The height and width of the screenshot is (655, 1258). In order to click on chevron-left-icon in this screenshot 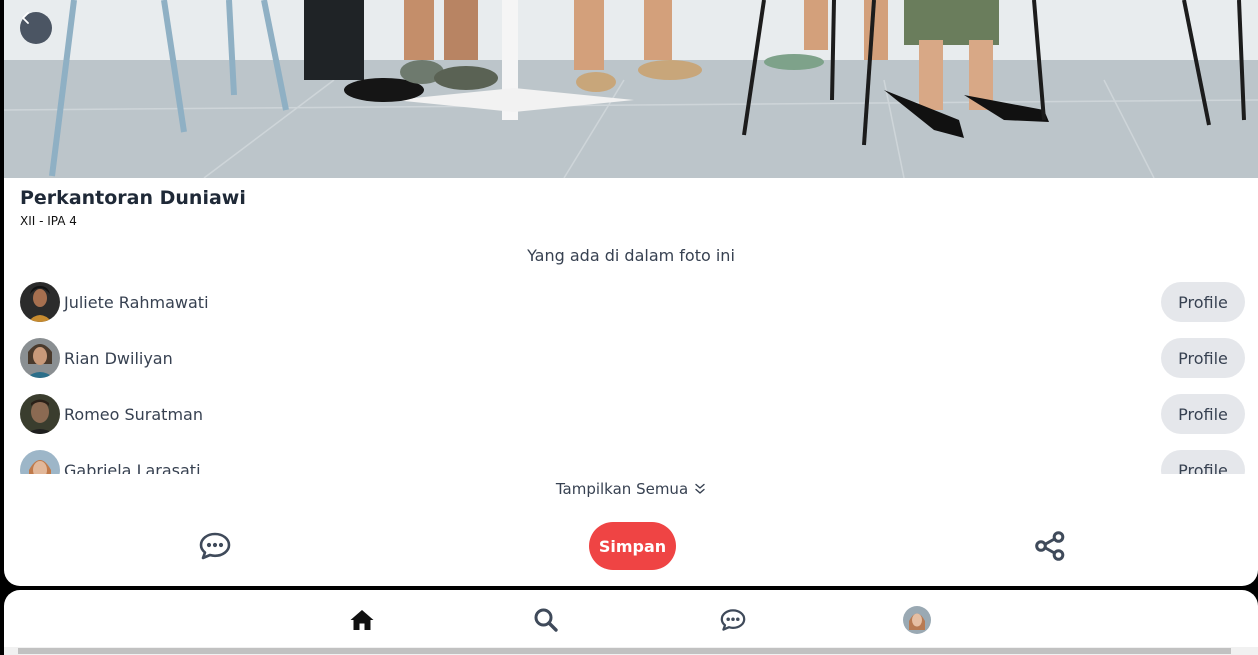, I will do `click(25, 18)`.